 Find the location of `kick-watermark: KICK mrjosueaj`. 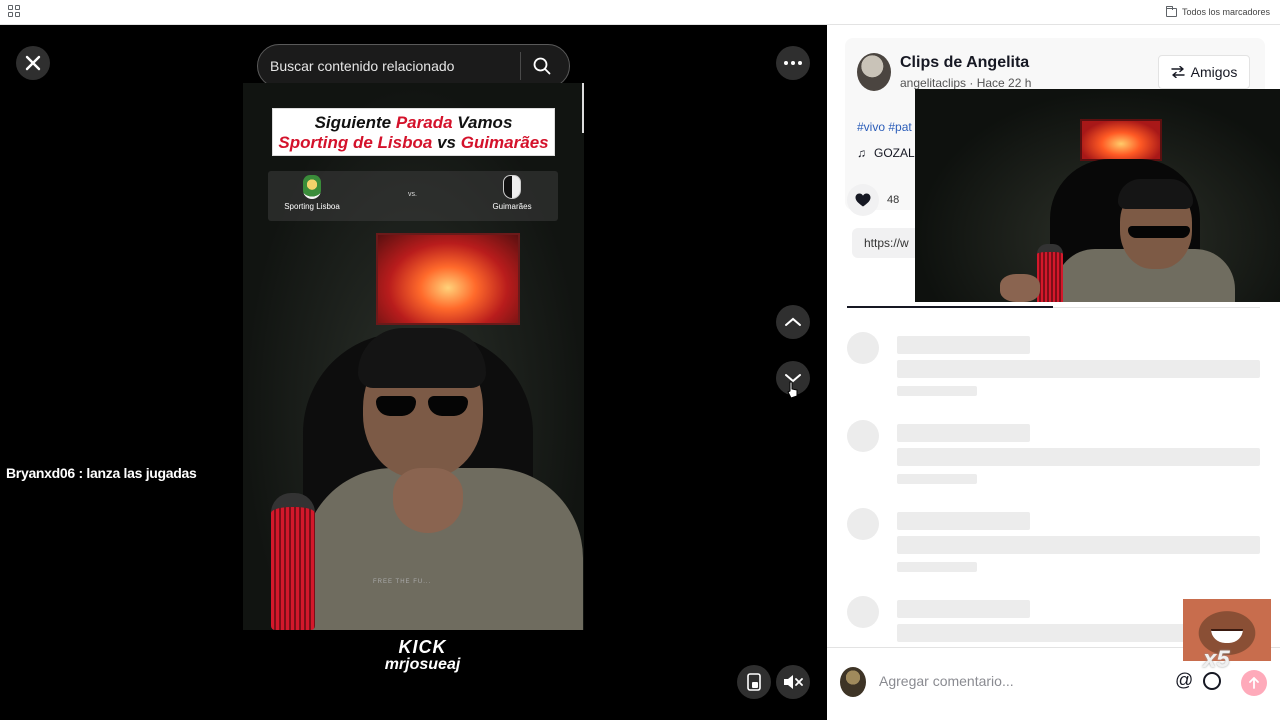

kick-watermark: KICK mrjosueaj is located at coordinates (422, 655).